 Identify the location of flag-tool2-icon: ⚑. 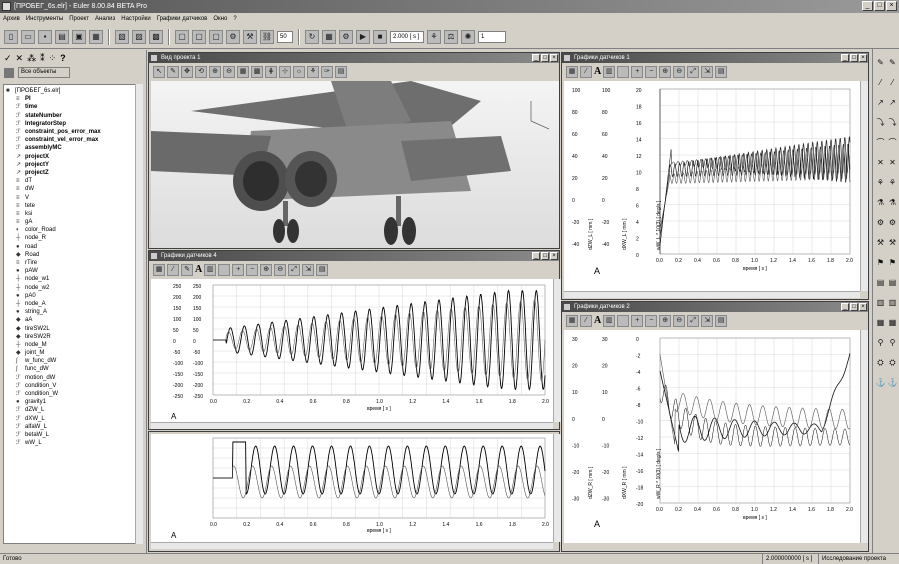
(892, 262).